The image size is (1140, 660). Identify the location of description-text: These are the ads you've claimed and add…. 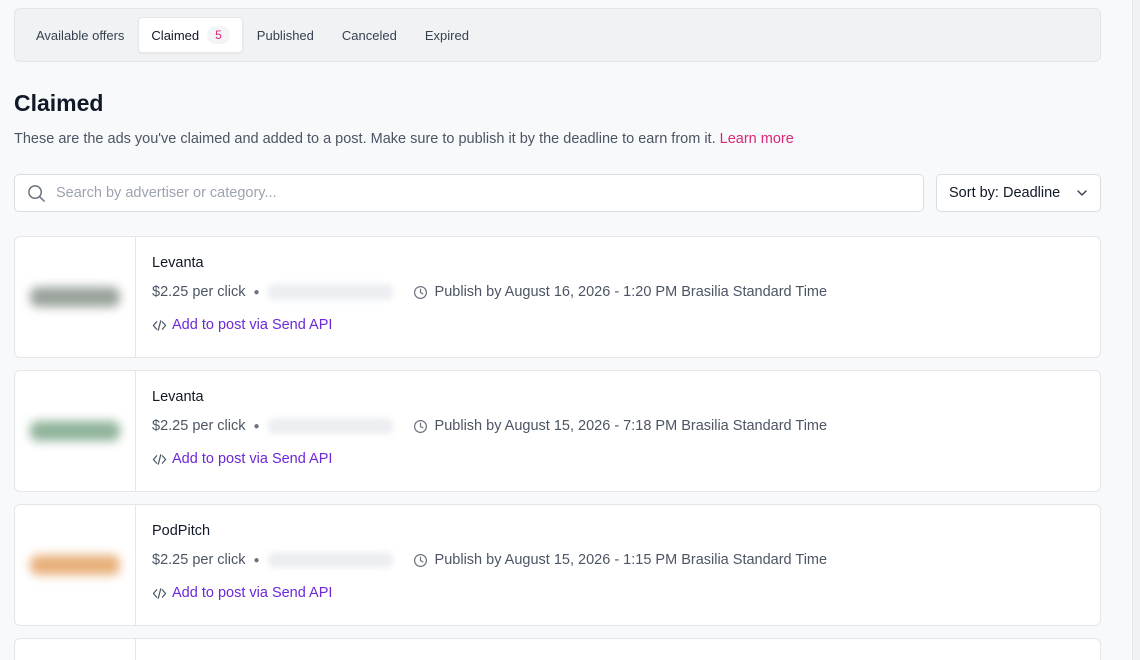
(365, 139).